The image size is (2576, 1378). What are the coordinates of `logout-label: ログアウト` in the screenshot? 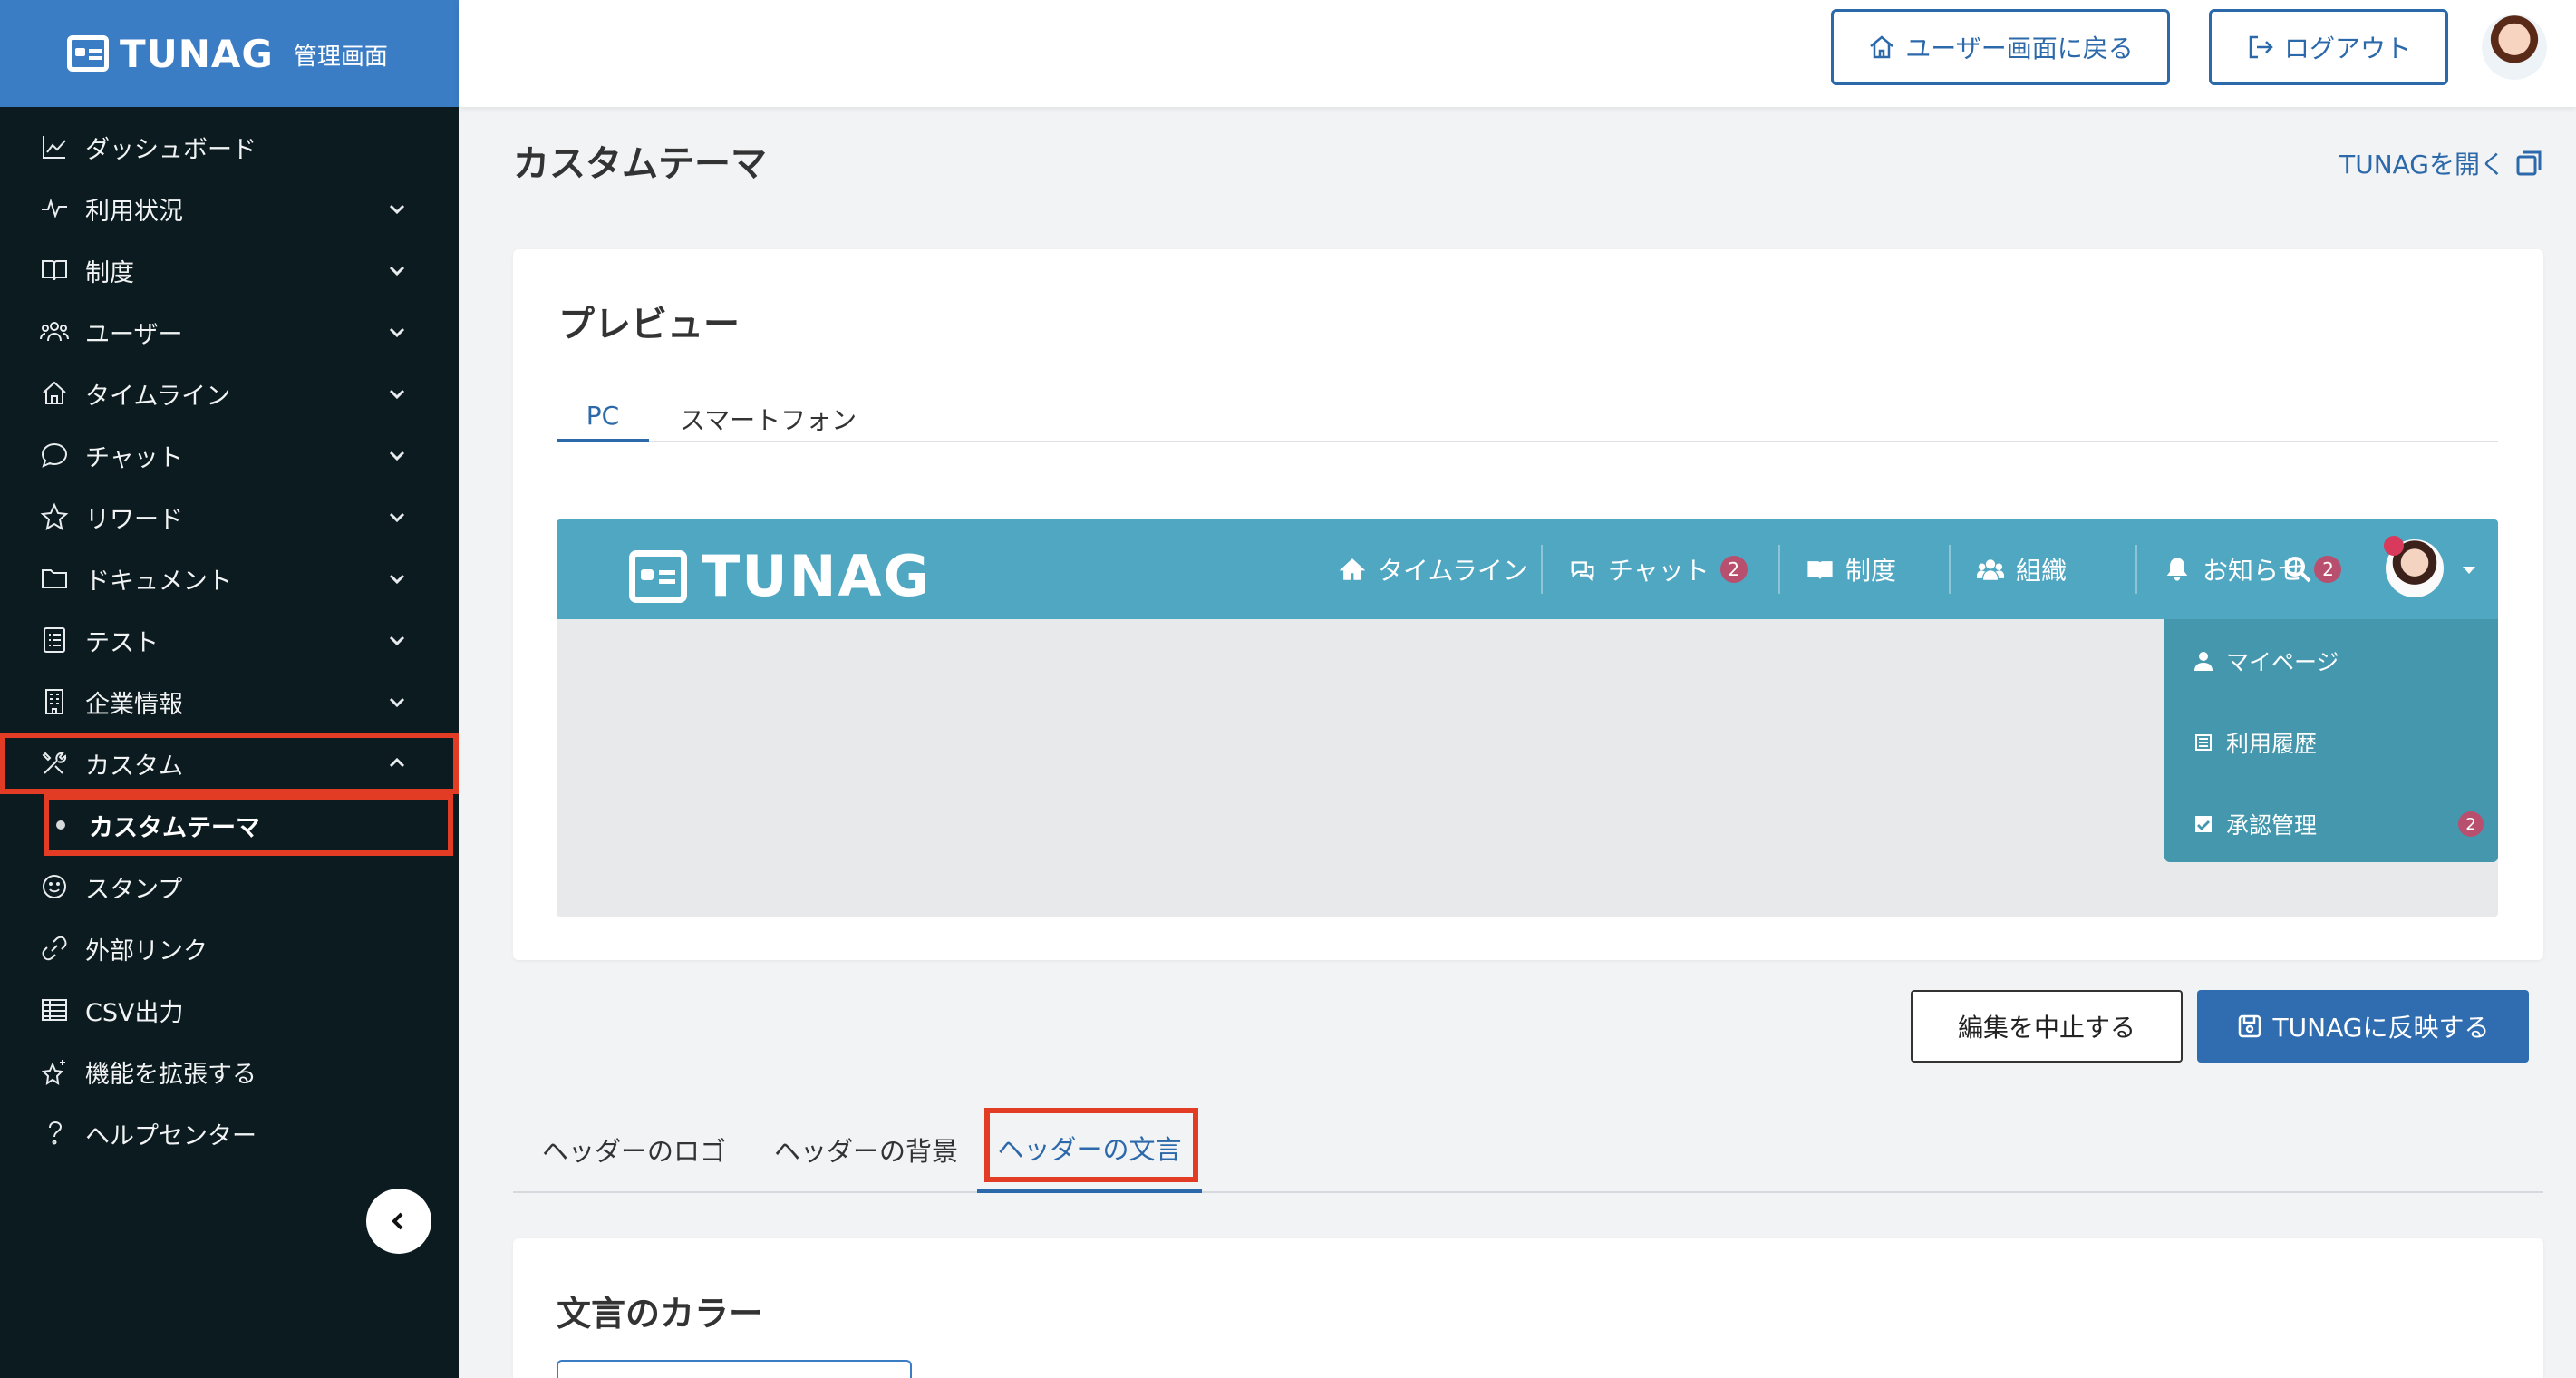 It's located at (2347, 48).